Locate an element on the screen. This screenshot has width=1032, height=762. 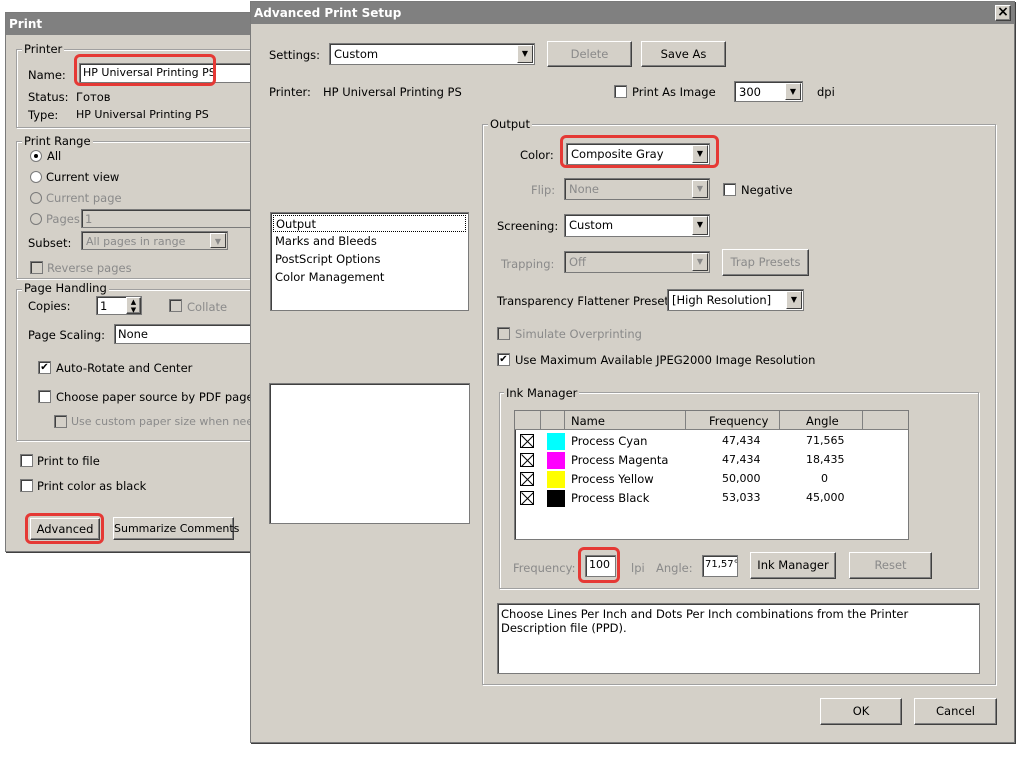
ink-name: Process Cyan is located at coordinates (609, 441).